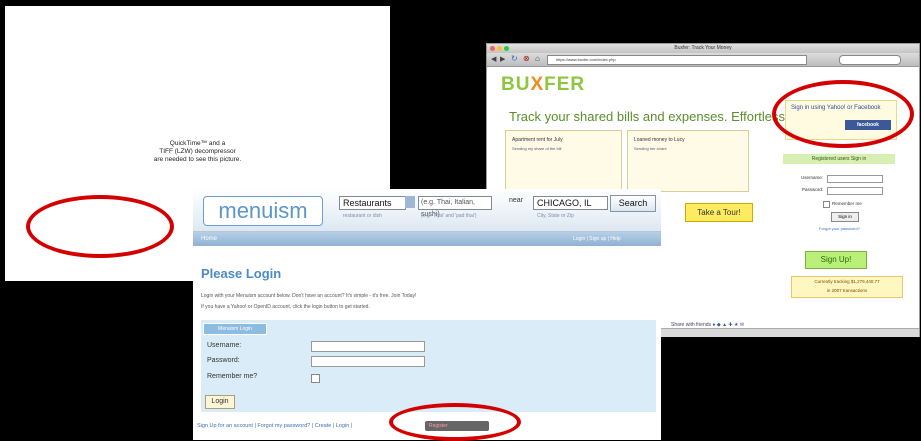 The height and width of the screenshot is (441, 921). I want to click on hint-city: City, State or Zip, so click(555, 216).